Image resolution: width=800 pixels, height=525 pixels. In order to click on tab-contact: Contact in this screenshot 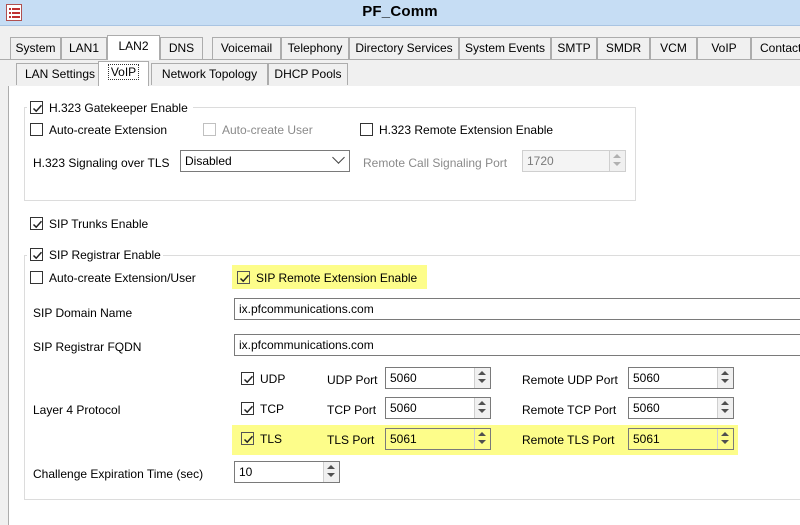, I will do `click(775, 48)`.